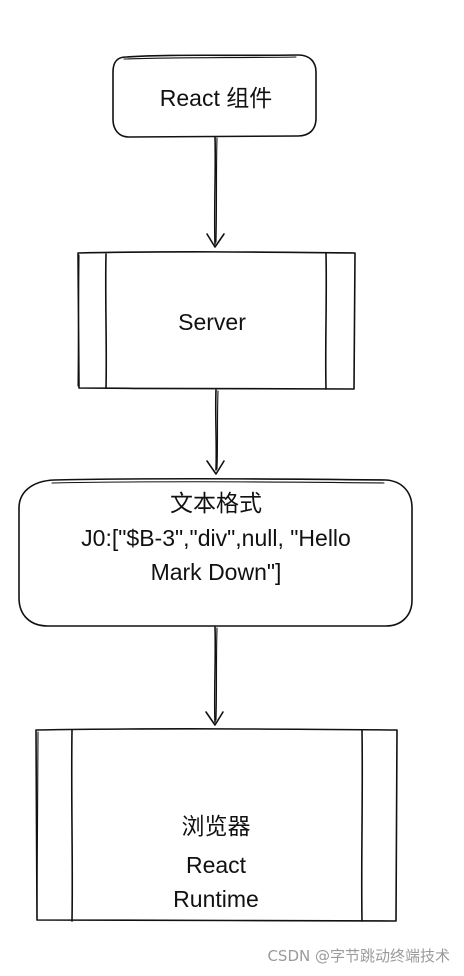  What do you see at coordinates (216, 503) in the screenshot?
I see `node-text-format-line-1: 文本格式` at bounding box center [216, 503].